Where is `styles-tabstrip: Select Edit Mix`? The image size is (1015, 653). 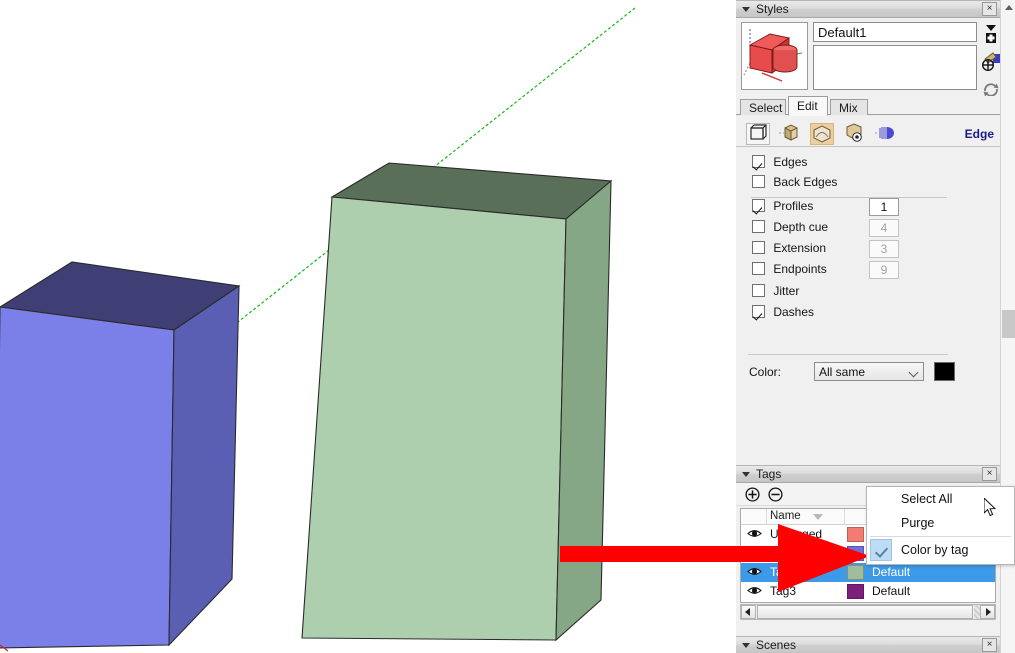 styles-tabstrip: Select Edit Mix is located at coordinates (868, 106).